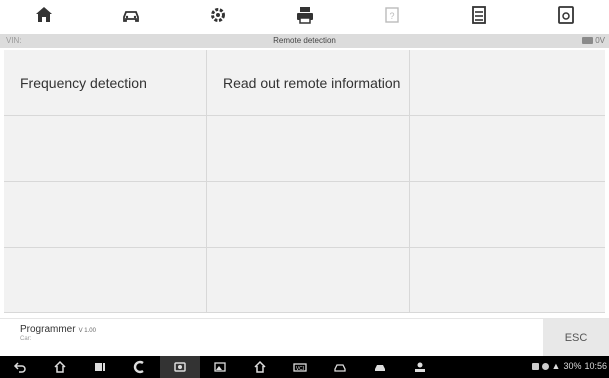 This screenshot has width=609, height=378. I want to click on nav-home-button, so click(60, 367).